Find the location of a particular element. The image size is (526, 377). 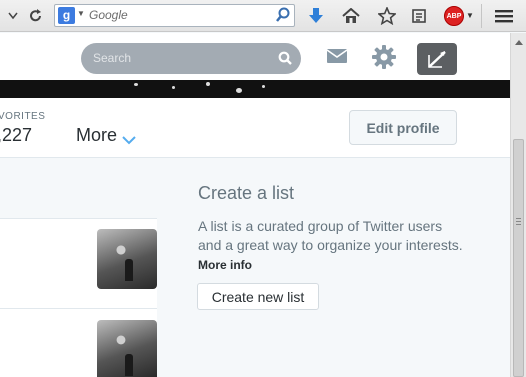

menu-icon is located at coordinates (504, 16).